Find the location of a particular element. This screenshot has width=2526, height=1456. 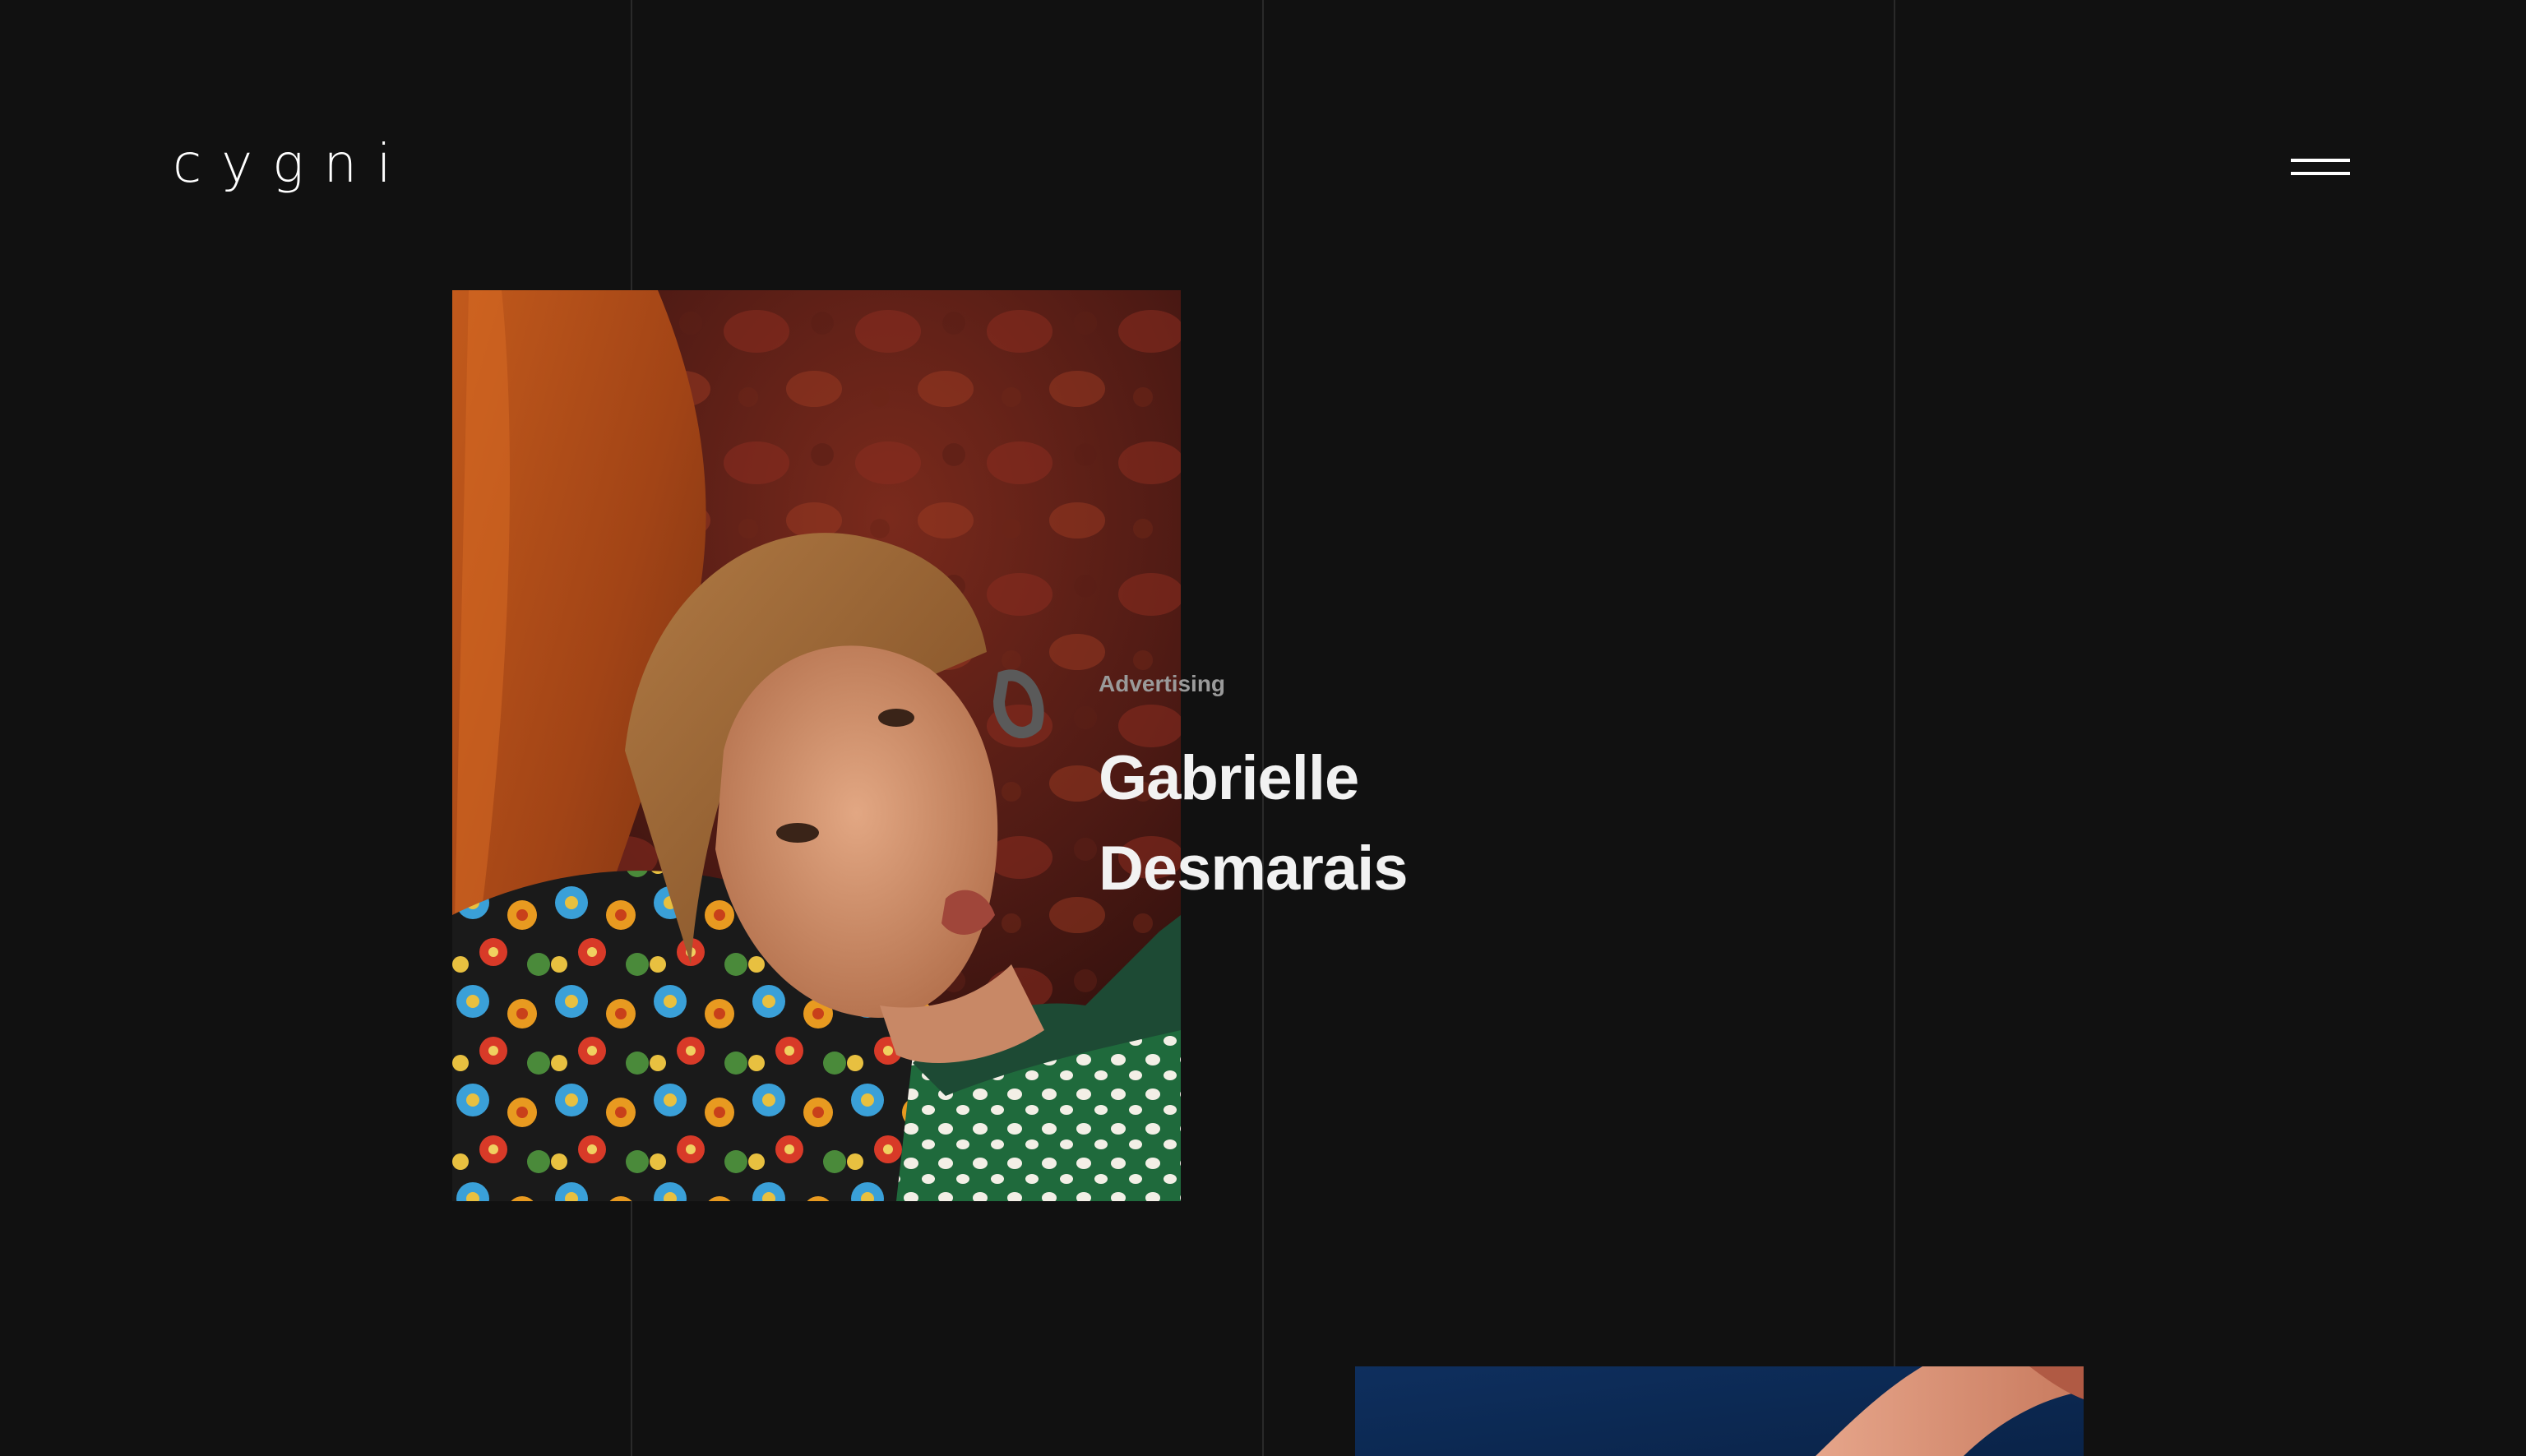

project-title-line-1: Gabrielle is located at coordinates (1229, 778).